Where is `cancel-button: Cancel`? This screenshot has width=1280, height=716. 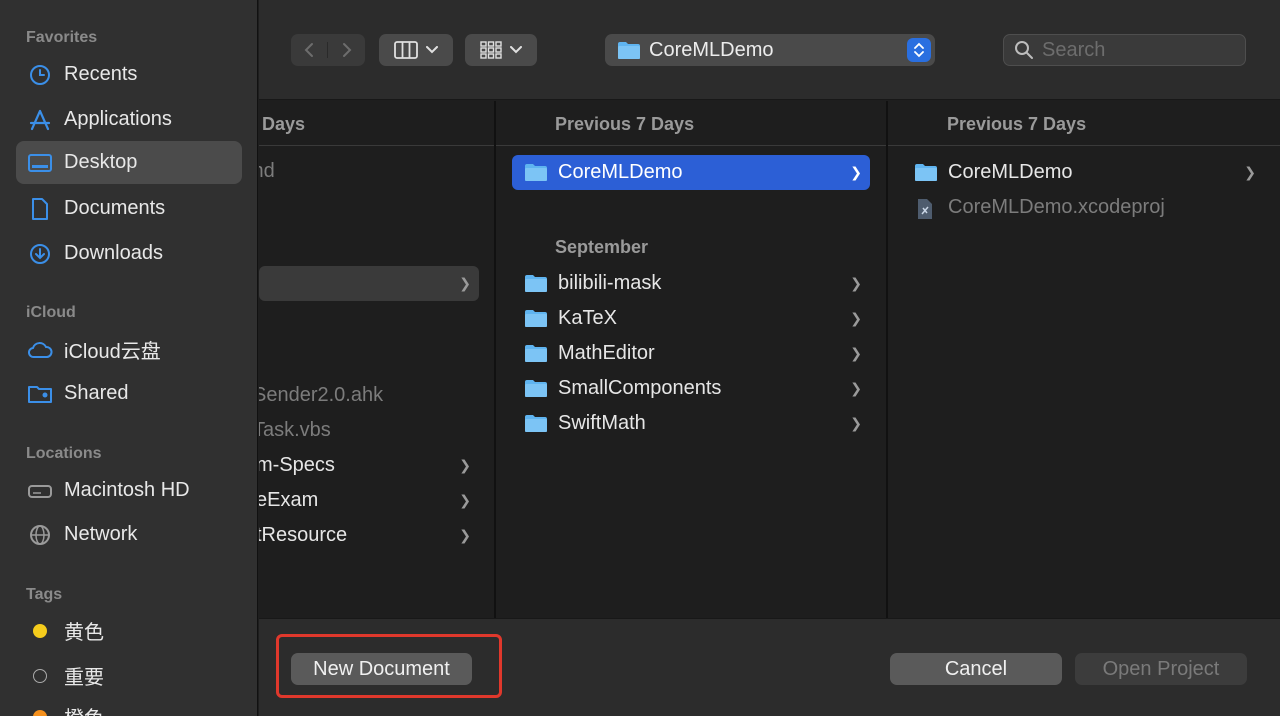
cancel-button: Cancel is located at coordinates (976, 669).